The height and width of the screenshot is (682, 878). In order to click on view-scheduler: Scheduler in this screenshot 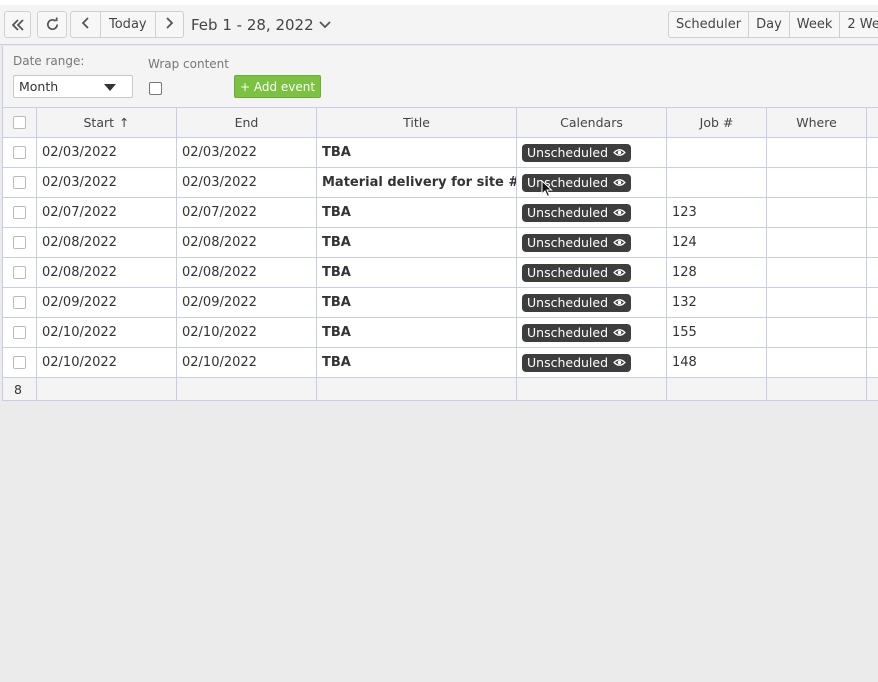, I will do `click(709, 24)`.